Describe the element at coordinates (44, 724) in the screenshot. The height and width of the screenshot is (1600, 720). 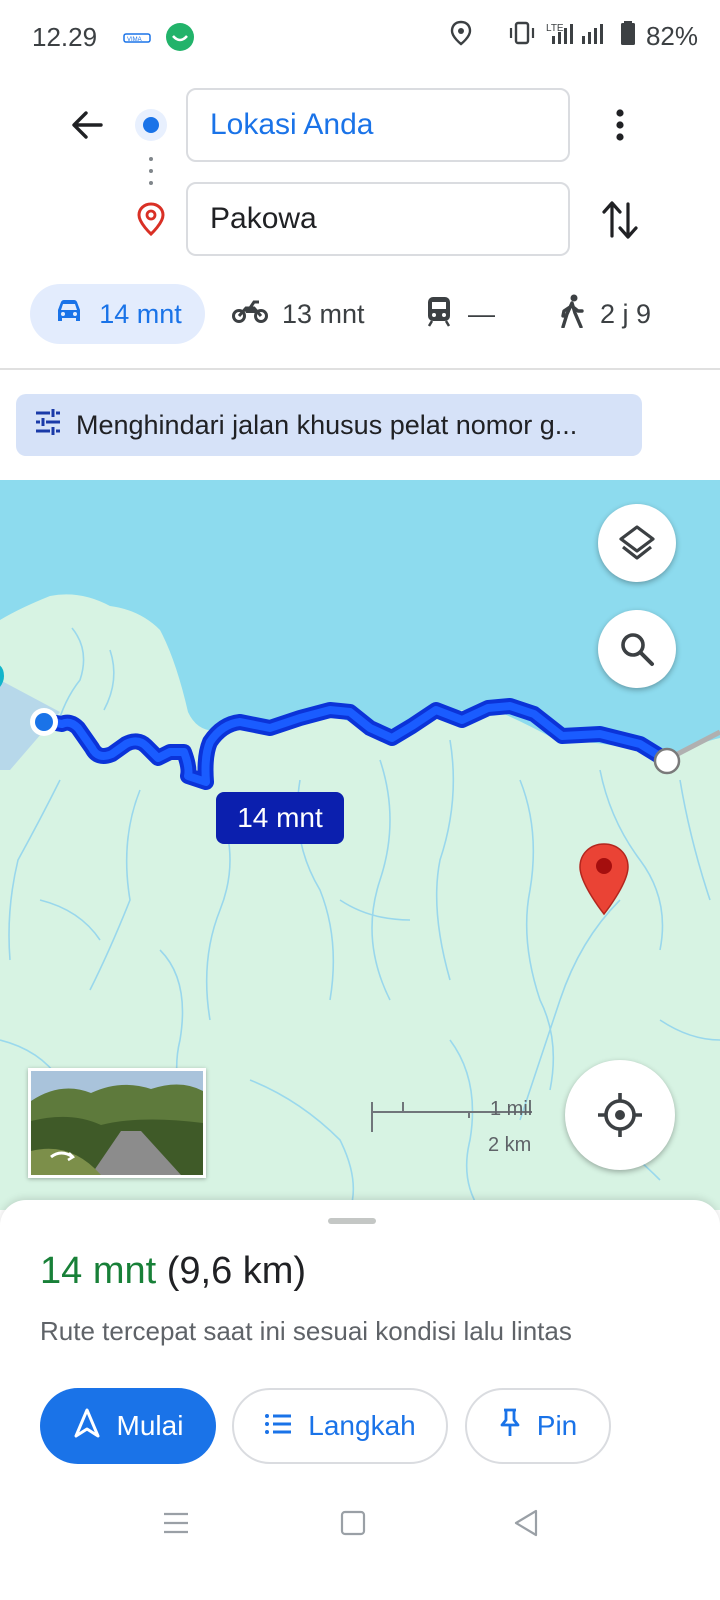
I see `origin-location-dot` at that location.